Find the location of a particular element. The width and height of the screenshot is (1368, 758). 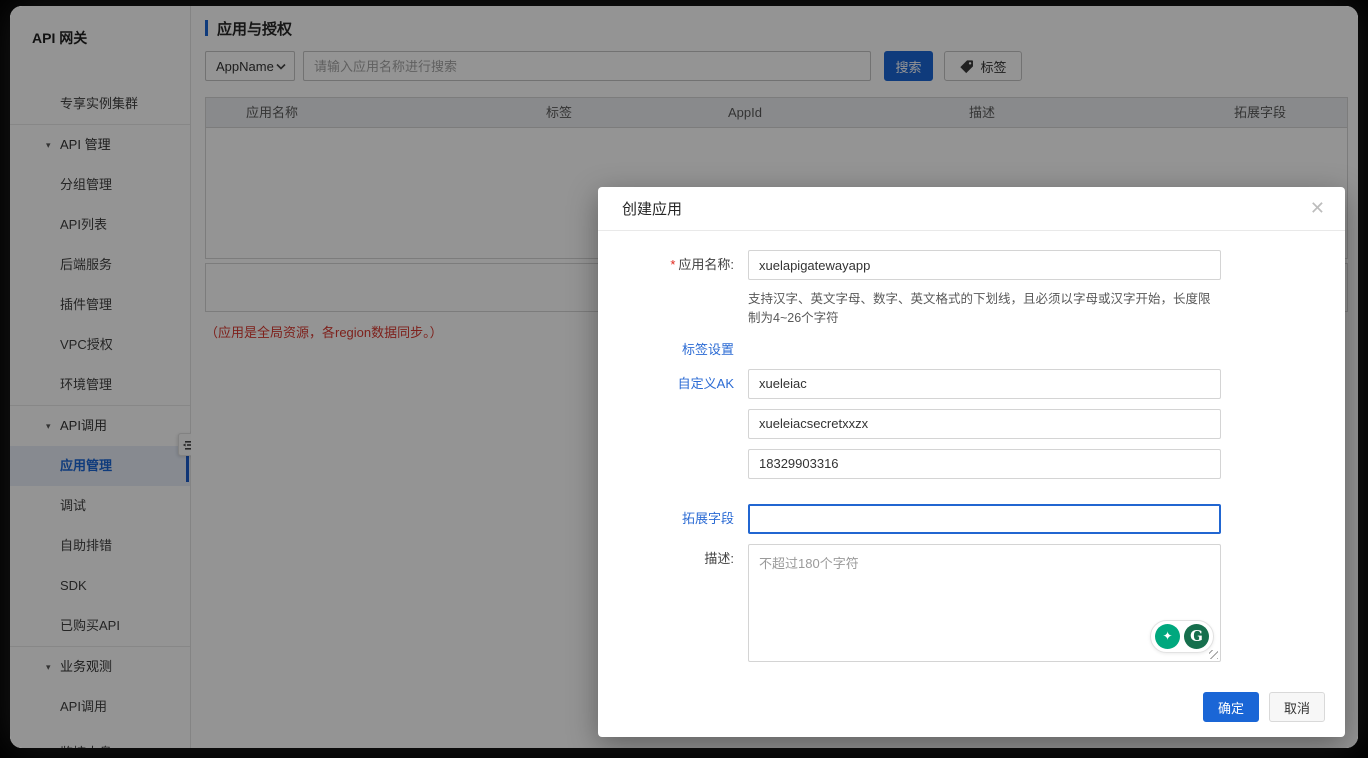

custom-ak-extra-input is located at coordinates (984, 463).